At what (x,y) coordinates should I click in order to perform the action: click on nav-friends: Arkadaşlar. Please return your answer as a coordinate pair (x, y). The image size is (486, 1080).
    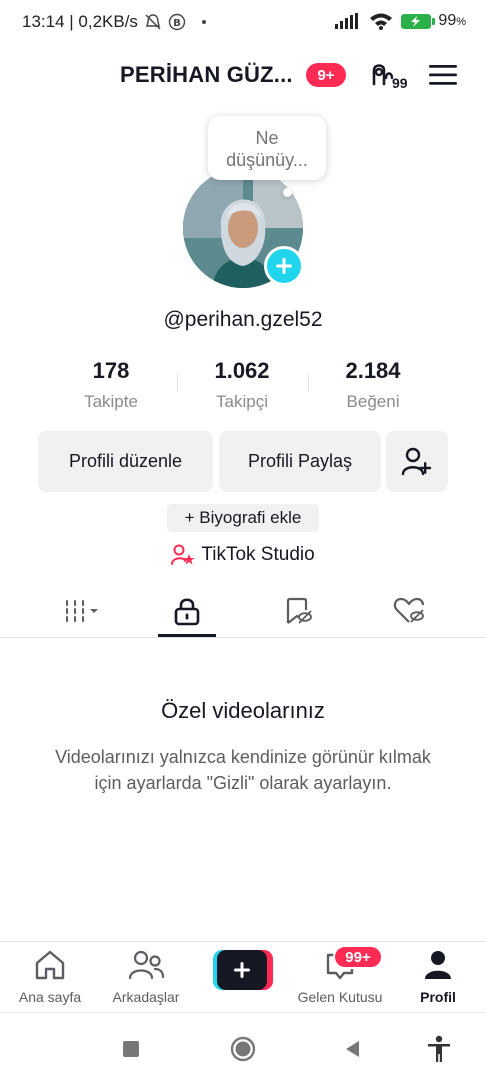
    Looking at the image, I should click on (146, 978).